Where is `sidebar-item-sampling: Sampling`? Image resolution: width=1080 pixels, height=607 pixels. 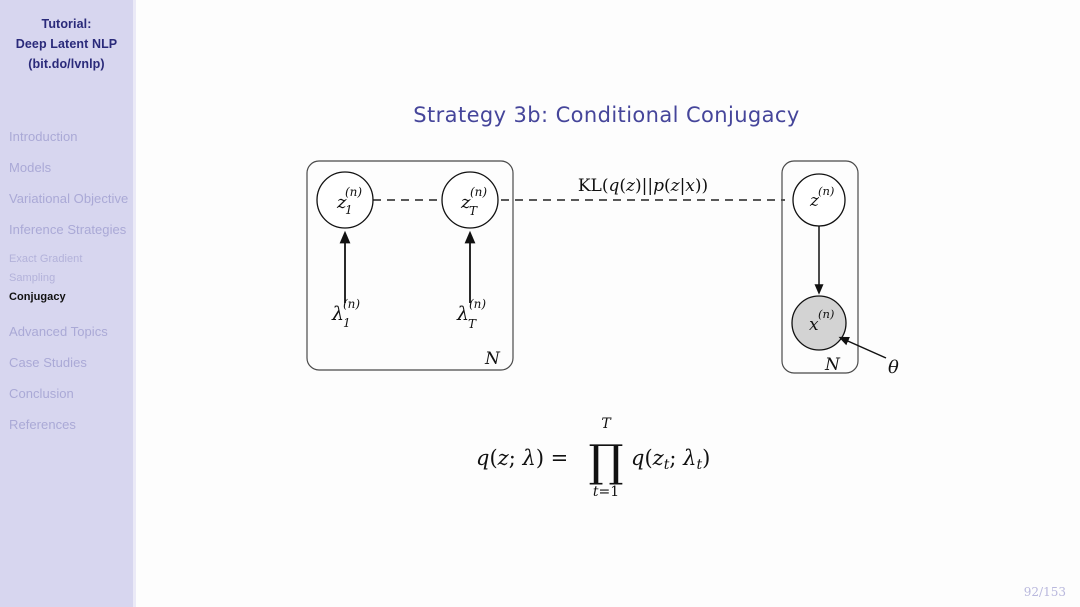
sidebar-item-sampling: Sampling is located at coordinates (66, 278).